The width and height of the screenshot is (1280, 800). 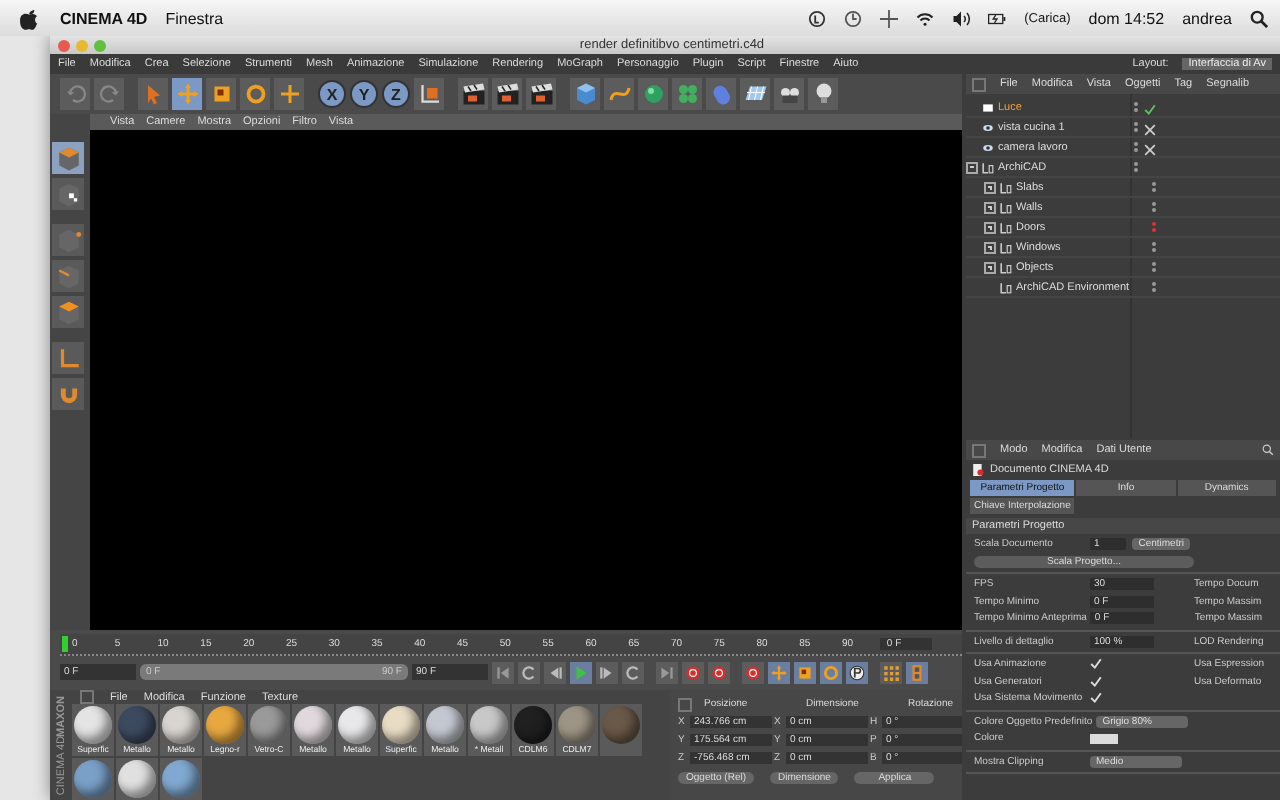 What do you see at coordinates (653, 94) in the screenshot?
I see `sphere-icon` at bounding box center [653, 94].